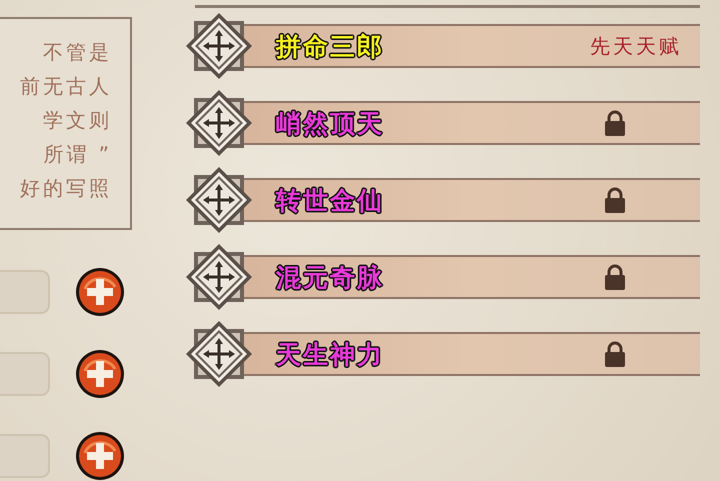  What do you see at coordinates (330, 46) in the screenshot?
I see `talent-name: 拼命三郎` at bounding box center [330, 46].